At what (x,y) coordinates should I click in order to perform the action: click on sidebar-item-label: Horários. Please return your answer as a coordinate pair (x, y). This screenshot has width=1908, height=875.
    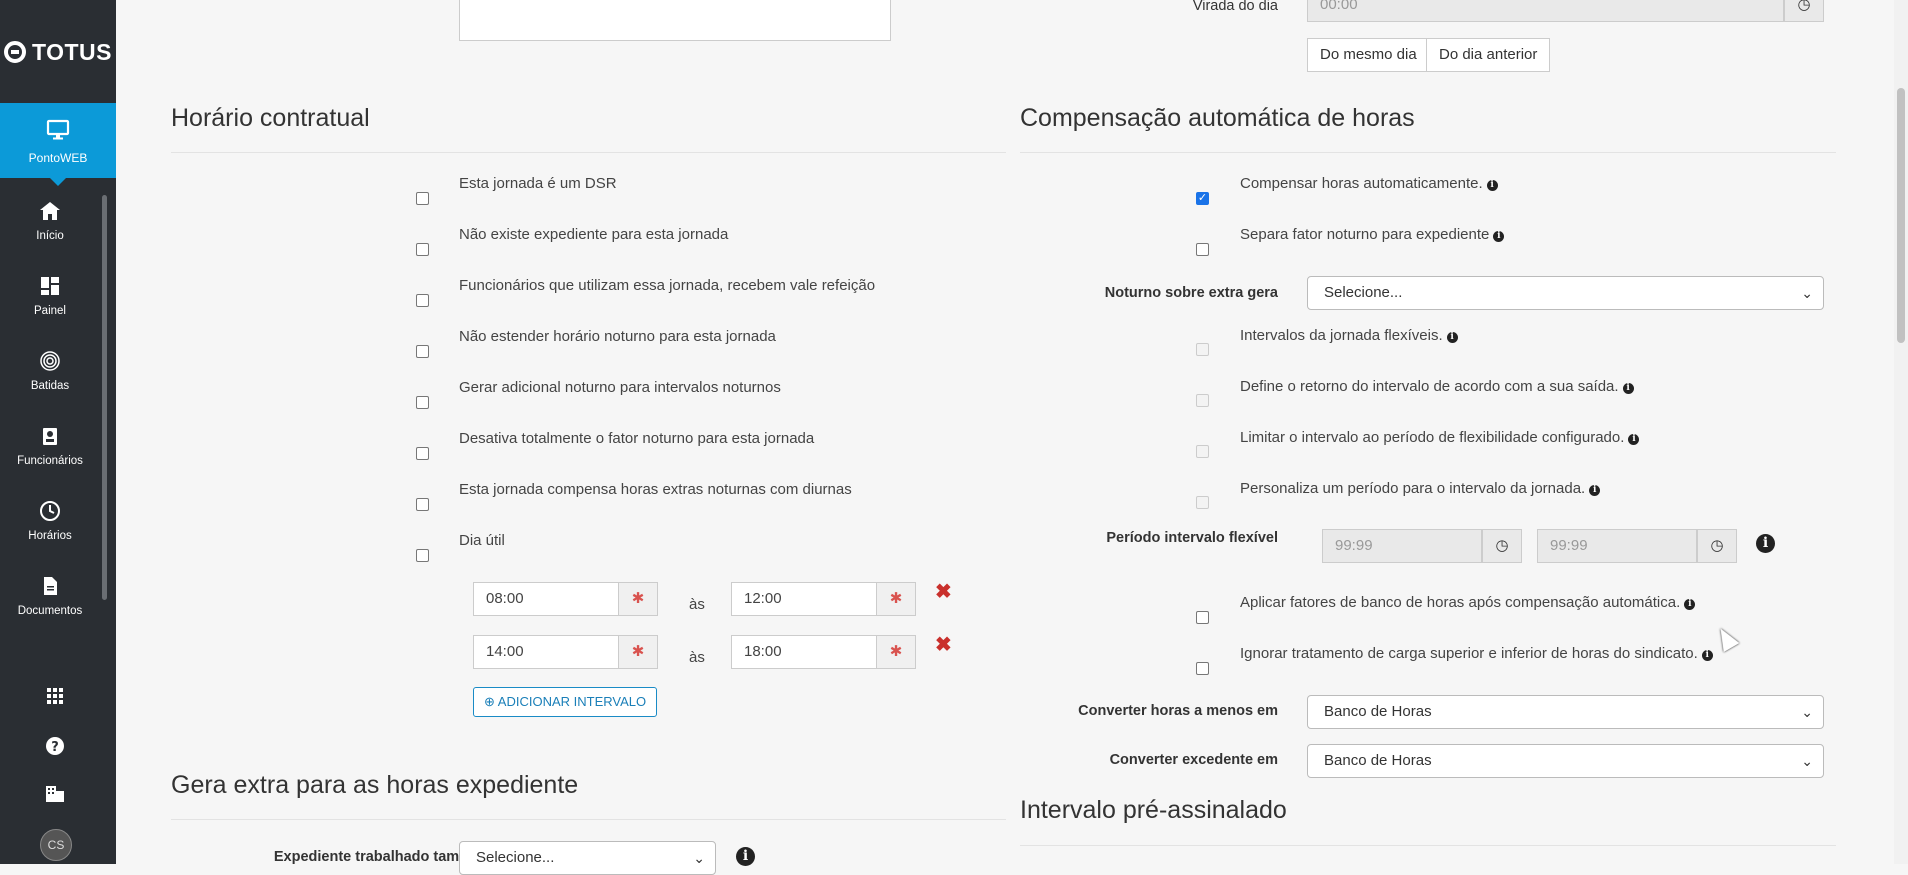
    Looking at the image, I should click on (50, 536).